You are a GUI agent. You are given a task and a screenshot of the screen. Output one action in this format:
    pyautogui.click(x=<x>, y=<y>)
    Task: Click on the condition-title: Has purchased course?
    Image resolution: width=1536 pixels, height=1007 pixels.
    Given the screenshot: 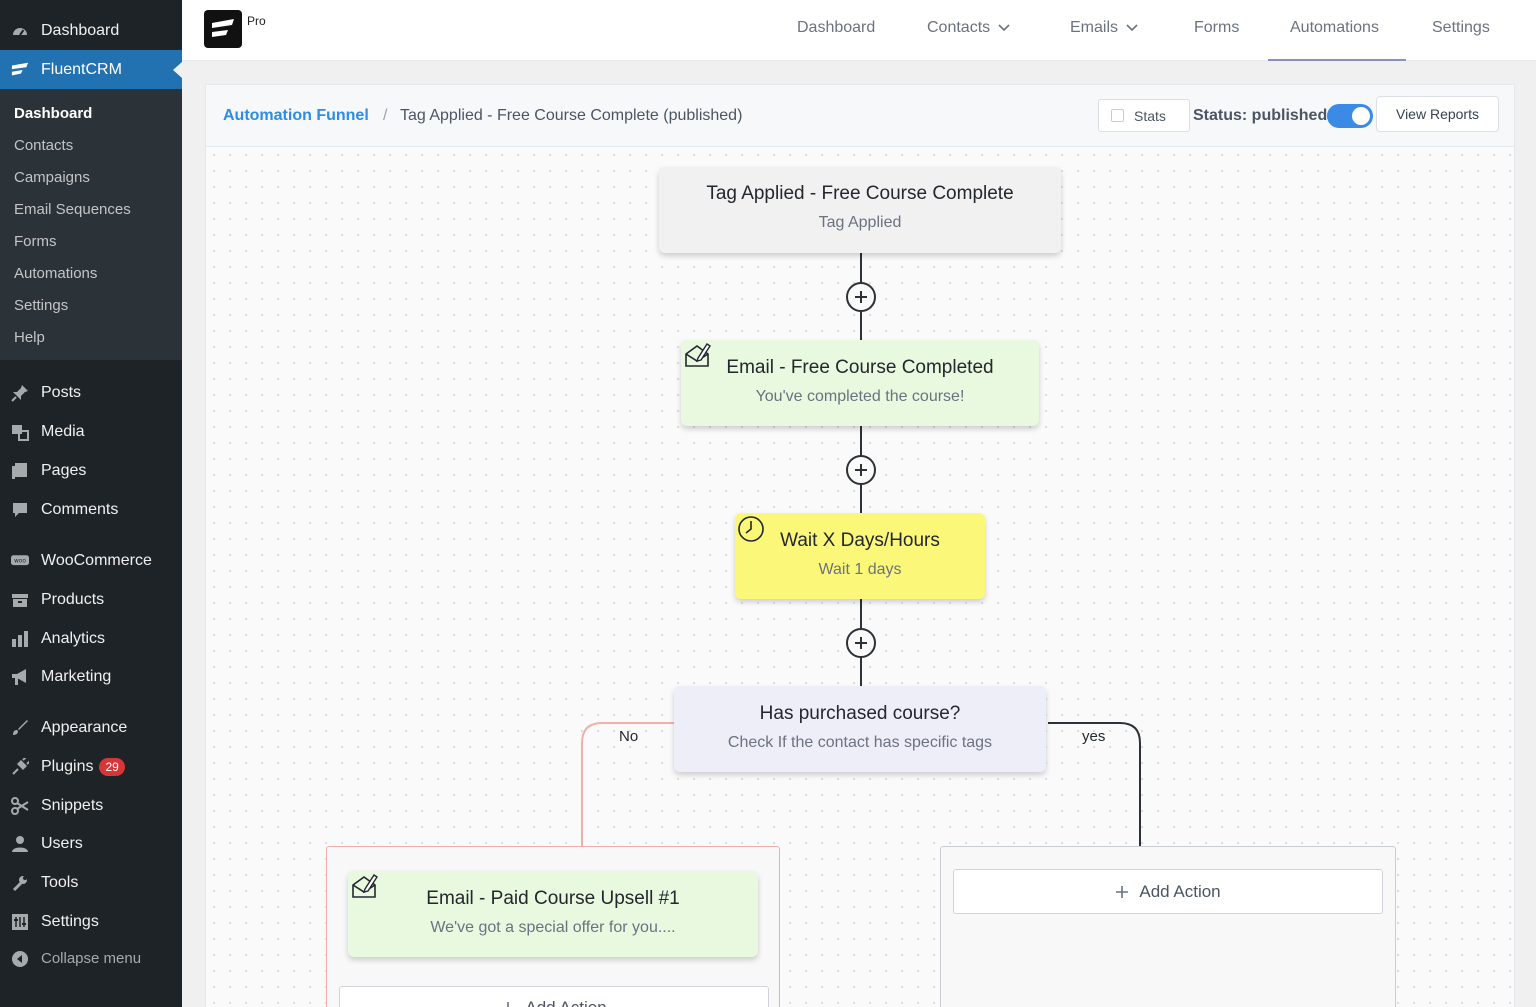 What is the action you would take?
    pyautogui.click(x=860, y=713)
    